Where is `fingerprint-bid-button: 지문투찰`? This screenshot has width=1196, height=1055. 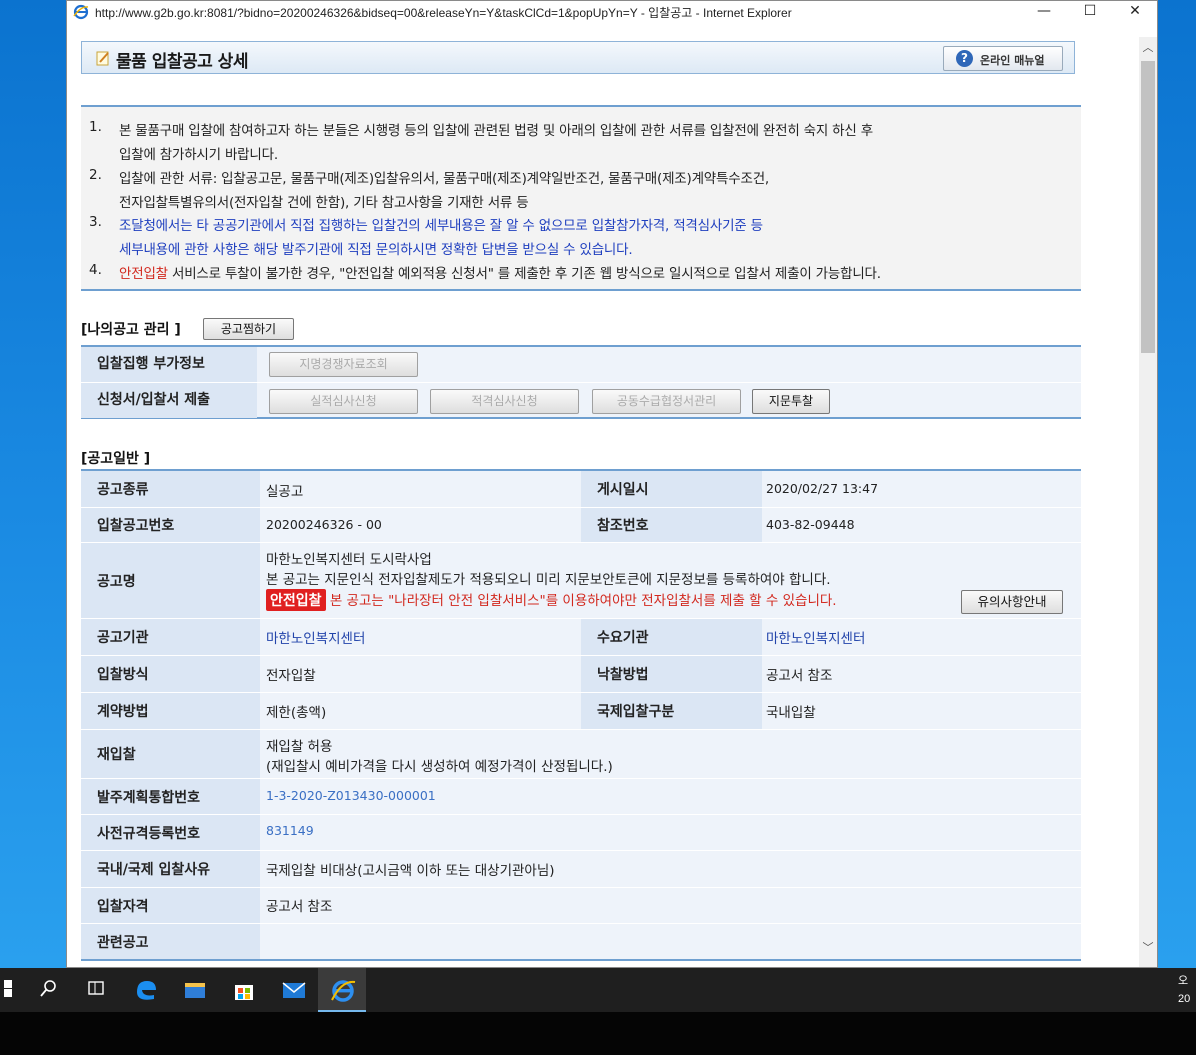
fingerprint-bid-button: 지문투찰 is located at coordinates (791, 401).